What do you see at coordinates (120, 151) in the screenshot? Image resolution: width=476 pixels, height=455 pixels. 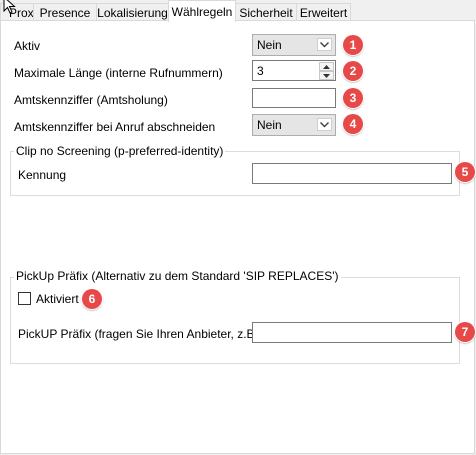 I see `clip-no-screening-legend: Clip no Screening (p-preferred-identity)` at bounding box center [120, 151].